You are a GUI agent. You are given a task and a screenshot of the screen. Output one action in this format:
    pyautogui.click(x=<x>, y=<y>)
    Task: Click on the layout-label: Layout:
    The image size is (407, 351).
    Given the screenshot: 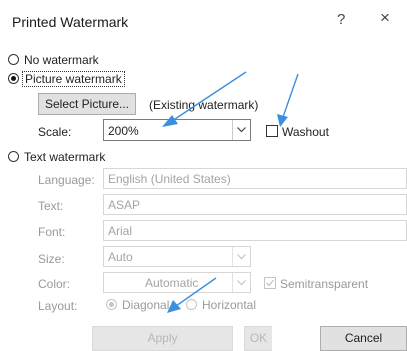 What is the action you would take?
    pyautogui.click(x=58, y=306)
    